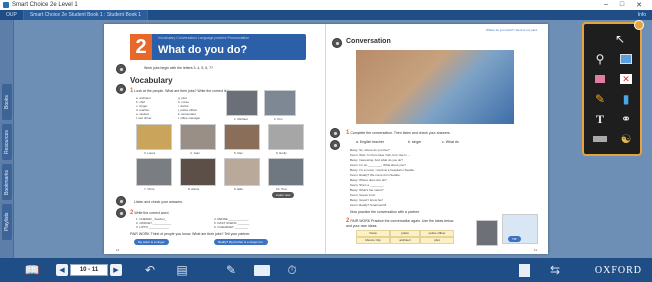 The image size is (652, 282). What do you see at coordinates (7, 102) in the screenshot?
I see `rail-tab-books: Books` at bounding box center [7, 102].